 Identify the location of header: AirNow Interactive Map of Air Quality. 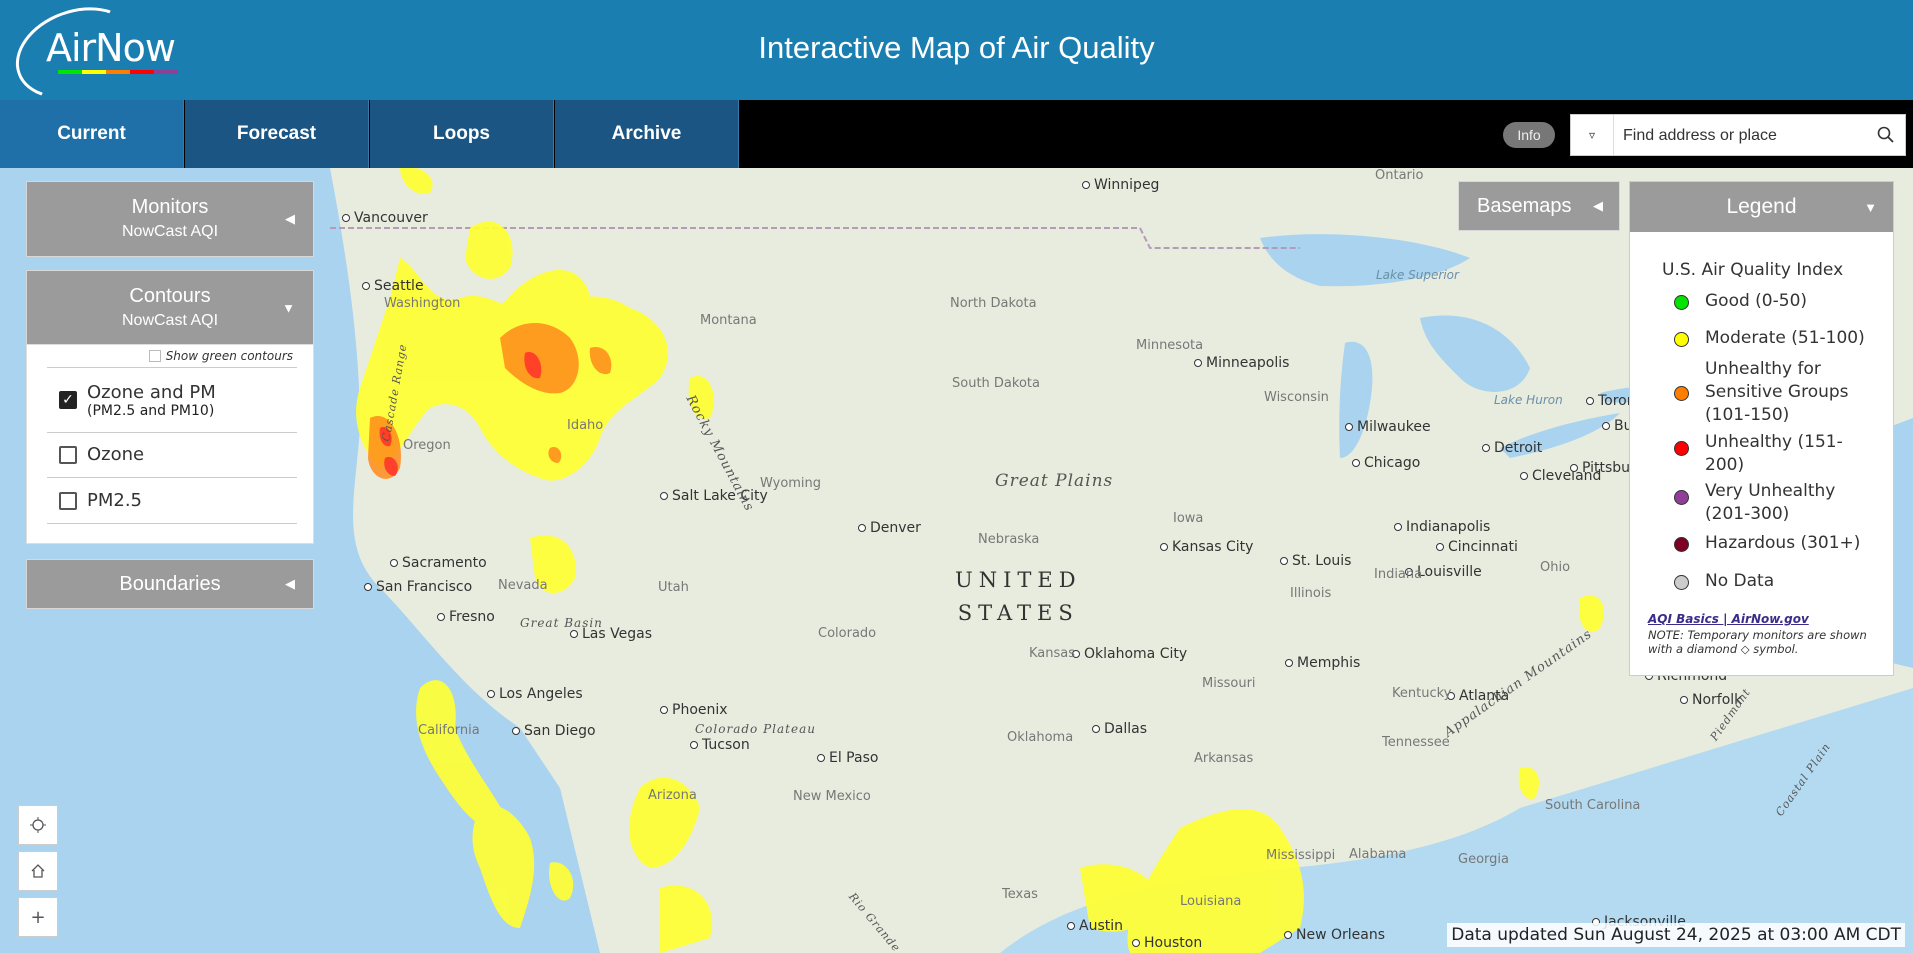
(956, 57).